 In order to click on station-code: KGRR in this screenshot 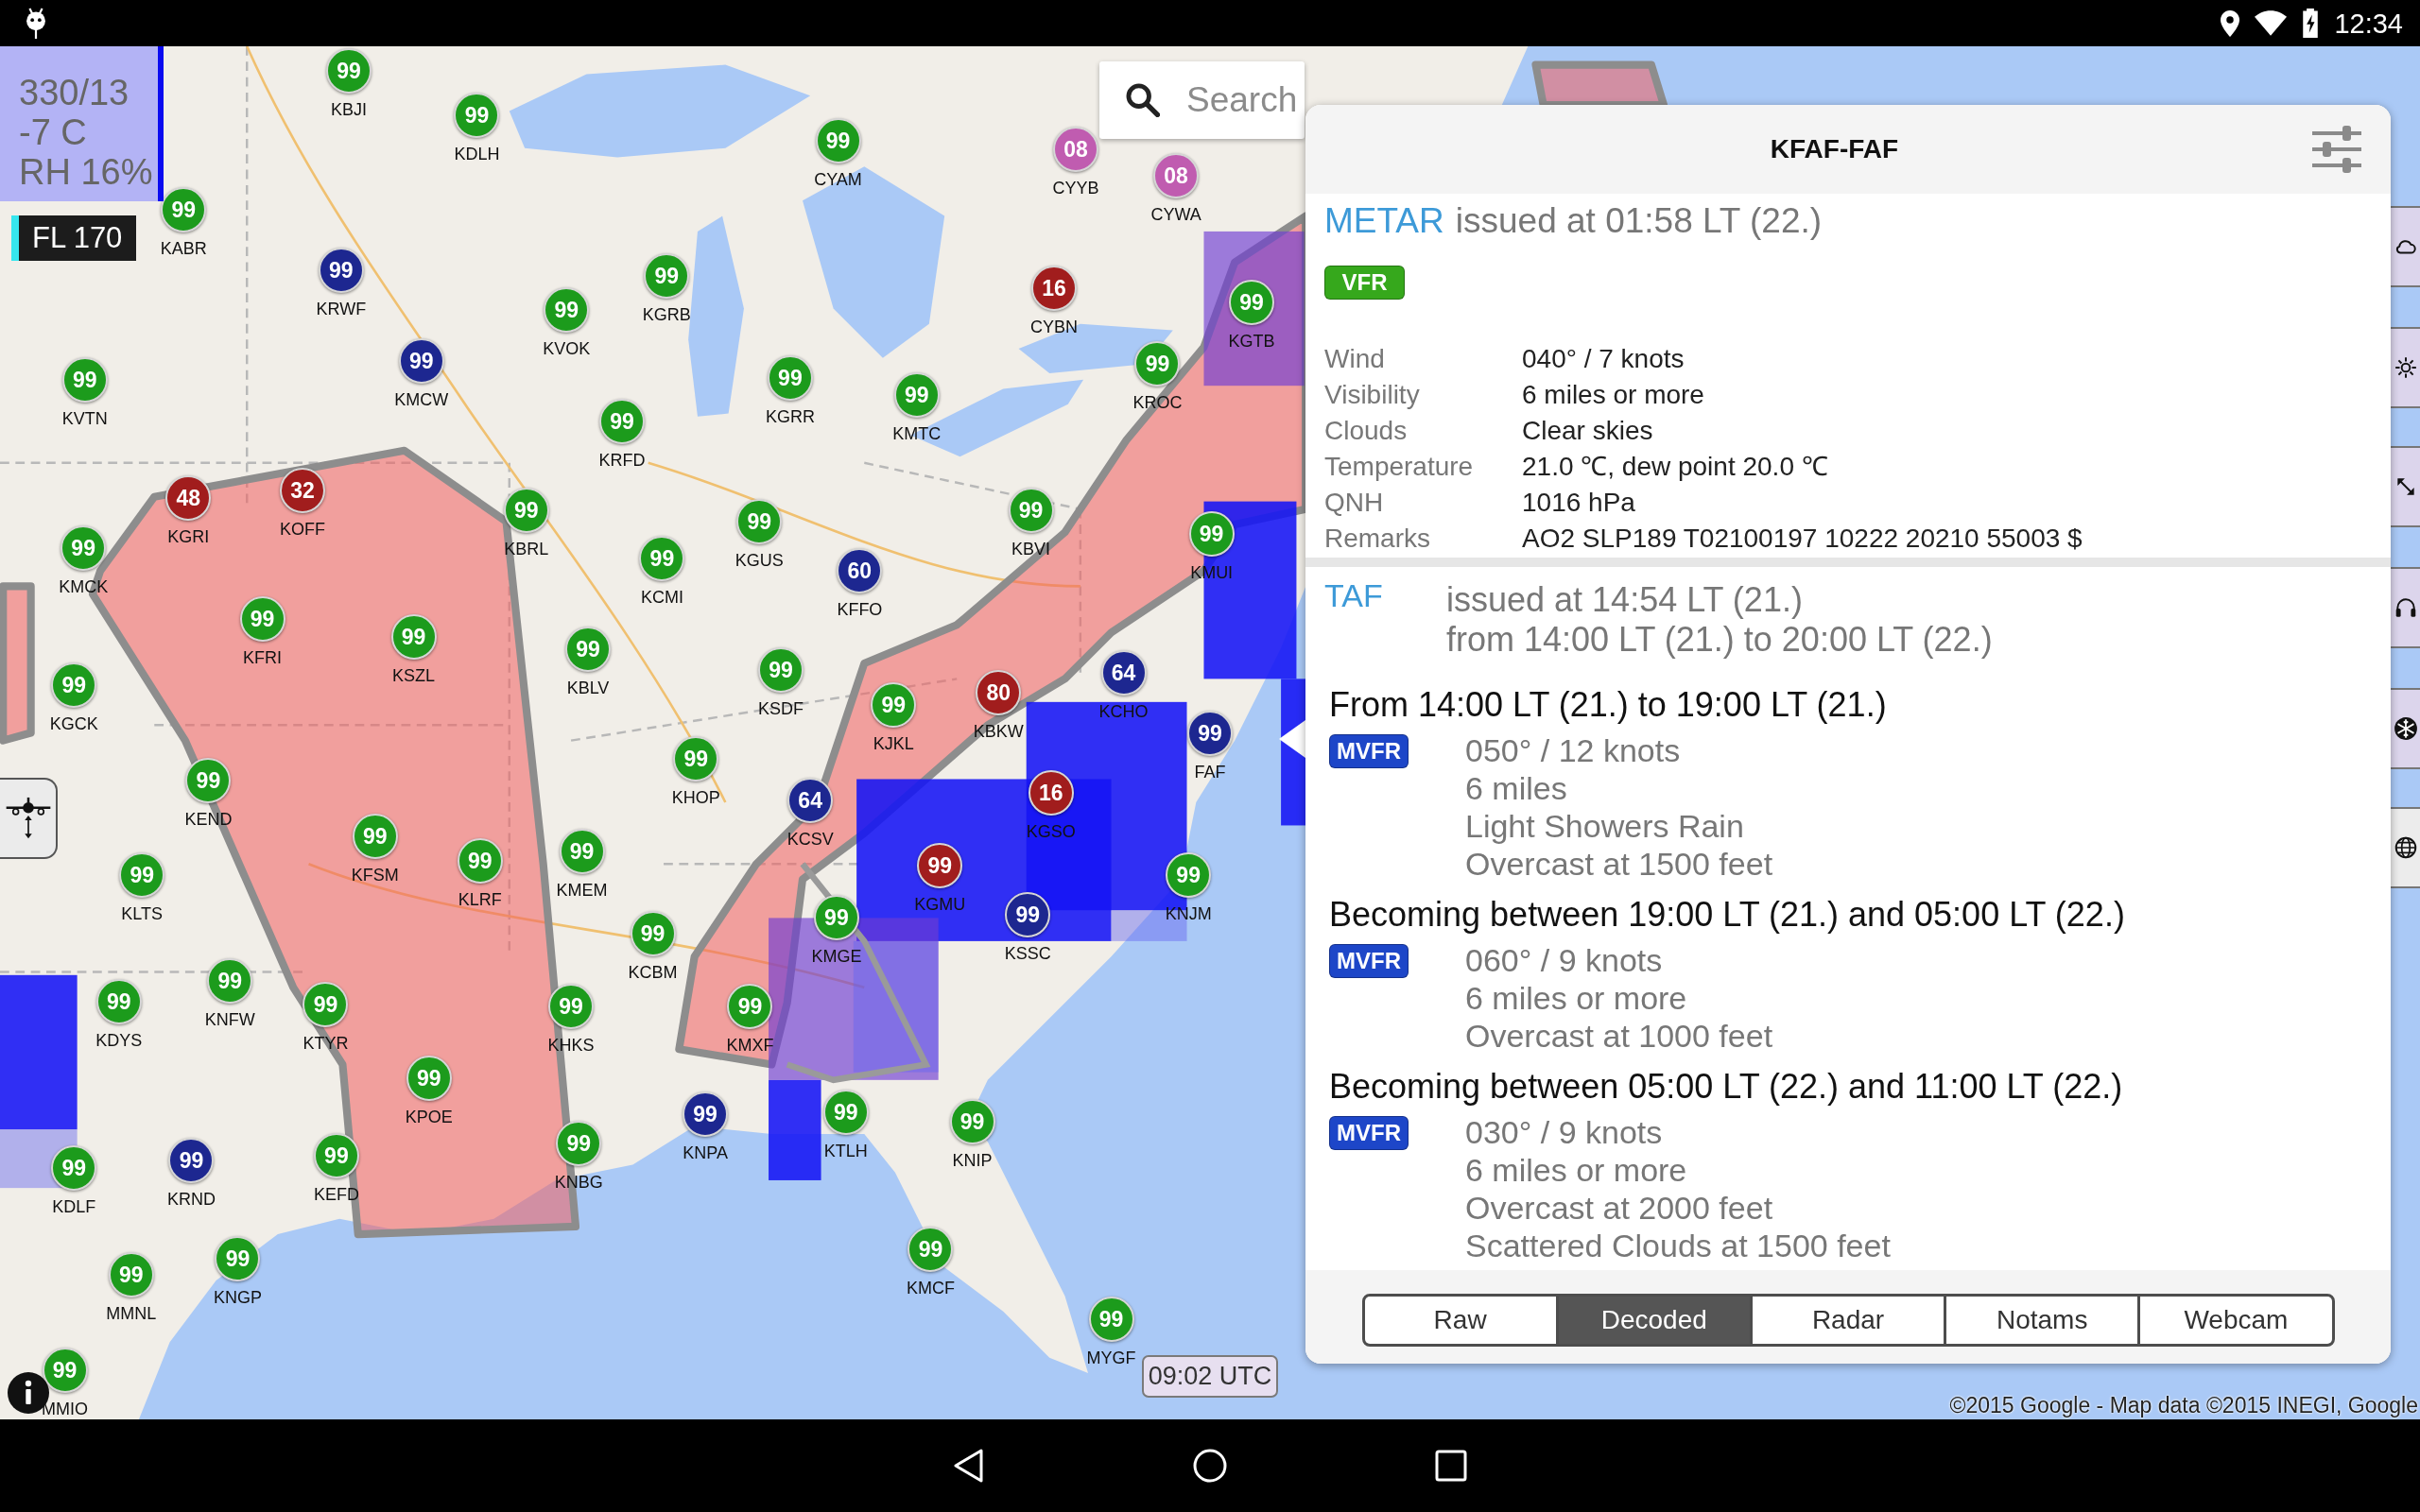, I will do `click(790, 416)`.